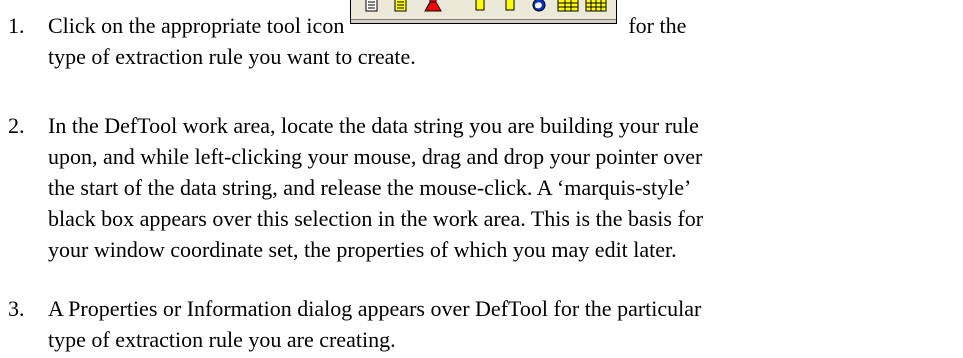 This screenshot has height=358, width=963. Describe the element at coordinates (196, 25) in the screenshot. I see `step-1-text-before: Click on the appropriate tool icon` at that location.